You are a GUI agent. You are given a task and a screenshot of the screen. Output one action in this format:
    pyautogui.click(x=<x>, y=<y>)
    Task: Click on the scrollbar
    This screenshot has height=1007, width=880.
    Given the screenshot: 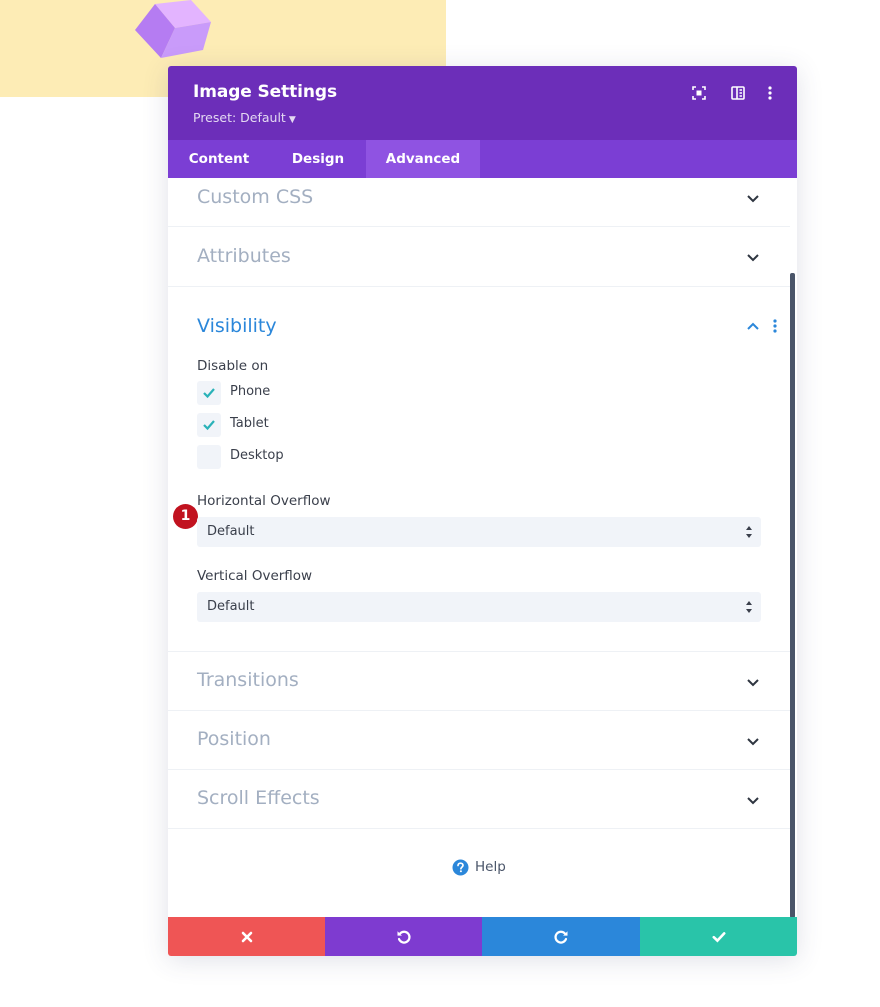 What is the action you would take?
    pyautogui.click(x=792, y=595)
    